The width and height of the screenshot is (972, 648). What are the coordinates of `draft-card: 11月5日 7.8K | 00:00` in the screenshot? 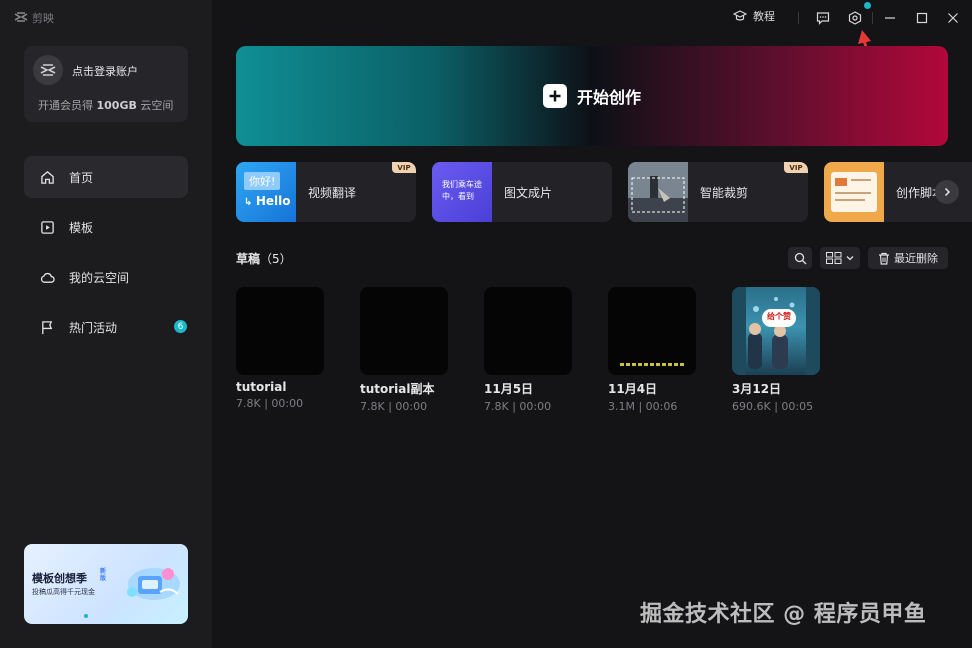 It's located at (529, 350).